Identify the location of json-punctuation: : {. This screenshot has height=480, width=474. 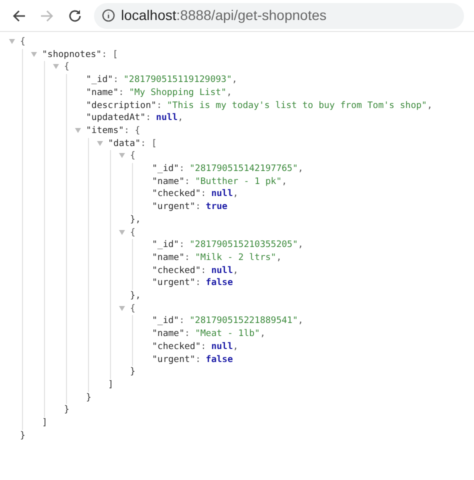
(132, 131).